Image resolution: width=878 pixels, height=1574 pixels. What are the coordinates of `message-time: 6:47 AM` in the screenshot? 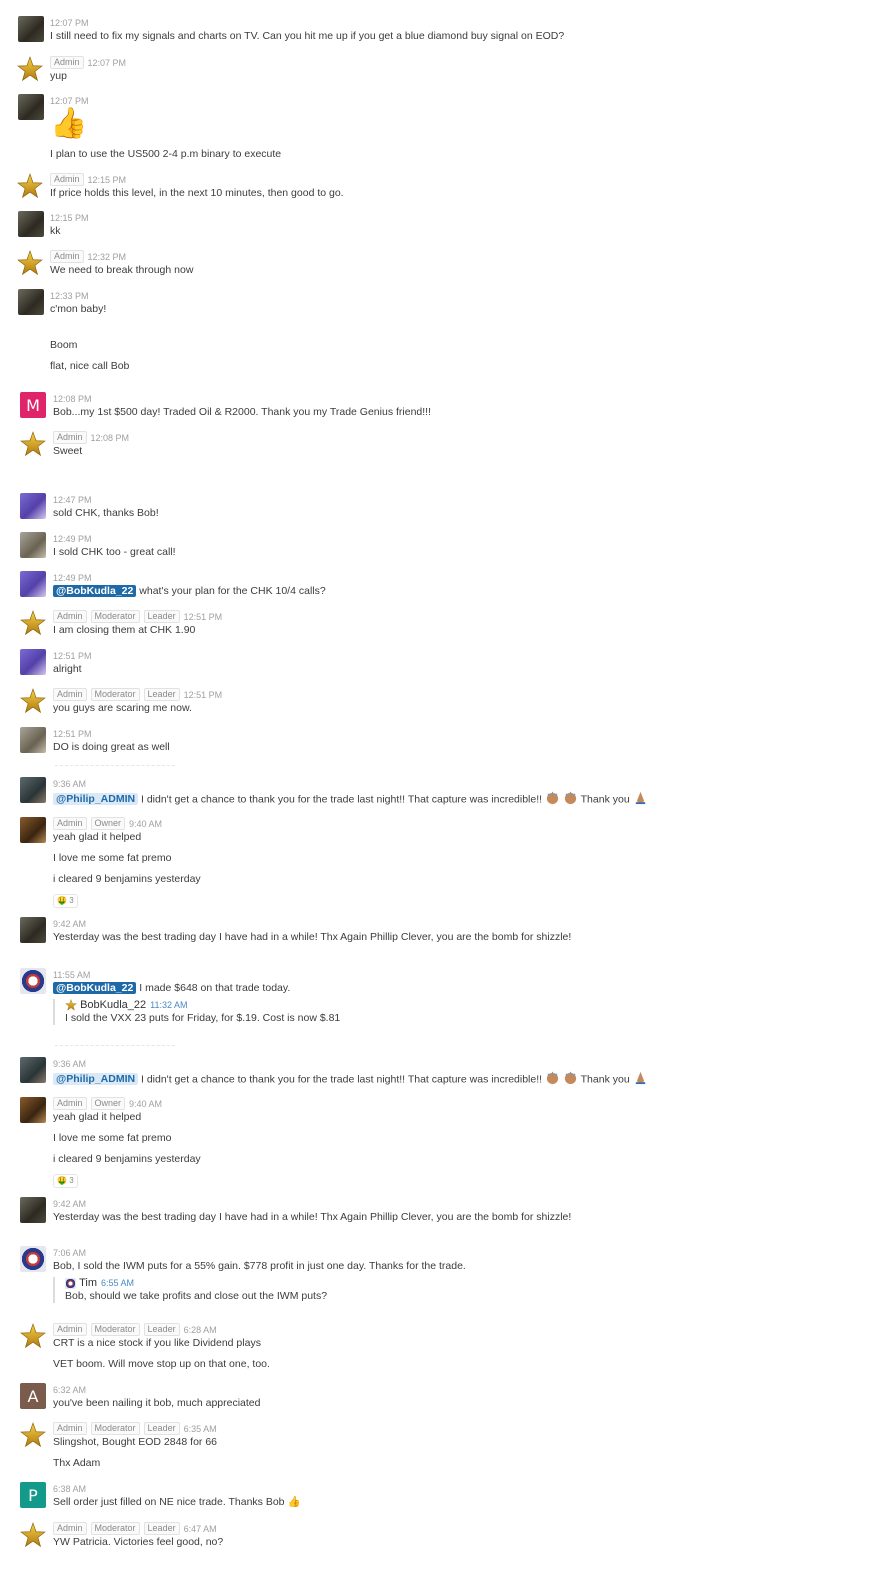 It's located at (200, 1528).